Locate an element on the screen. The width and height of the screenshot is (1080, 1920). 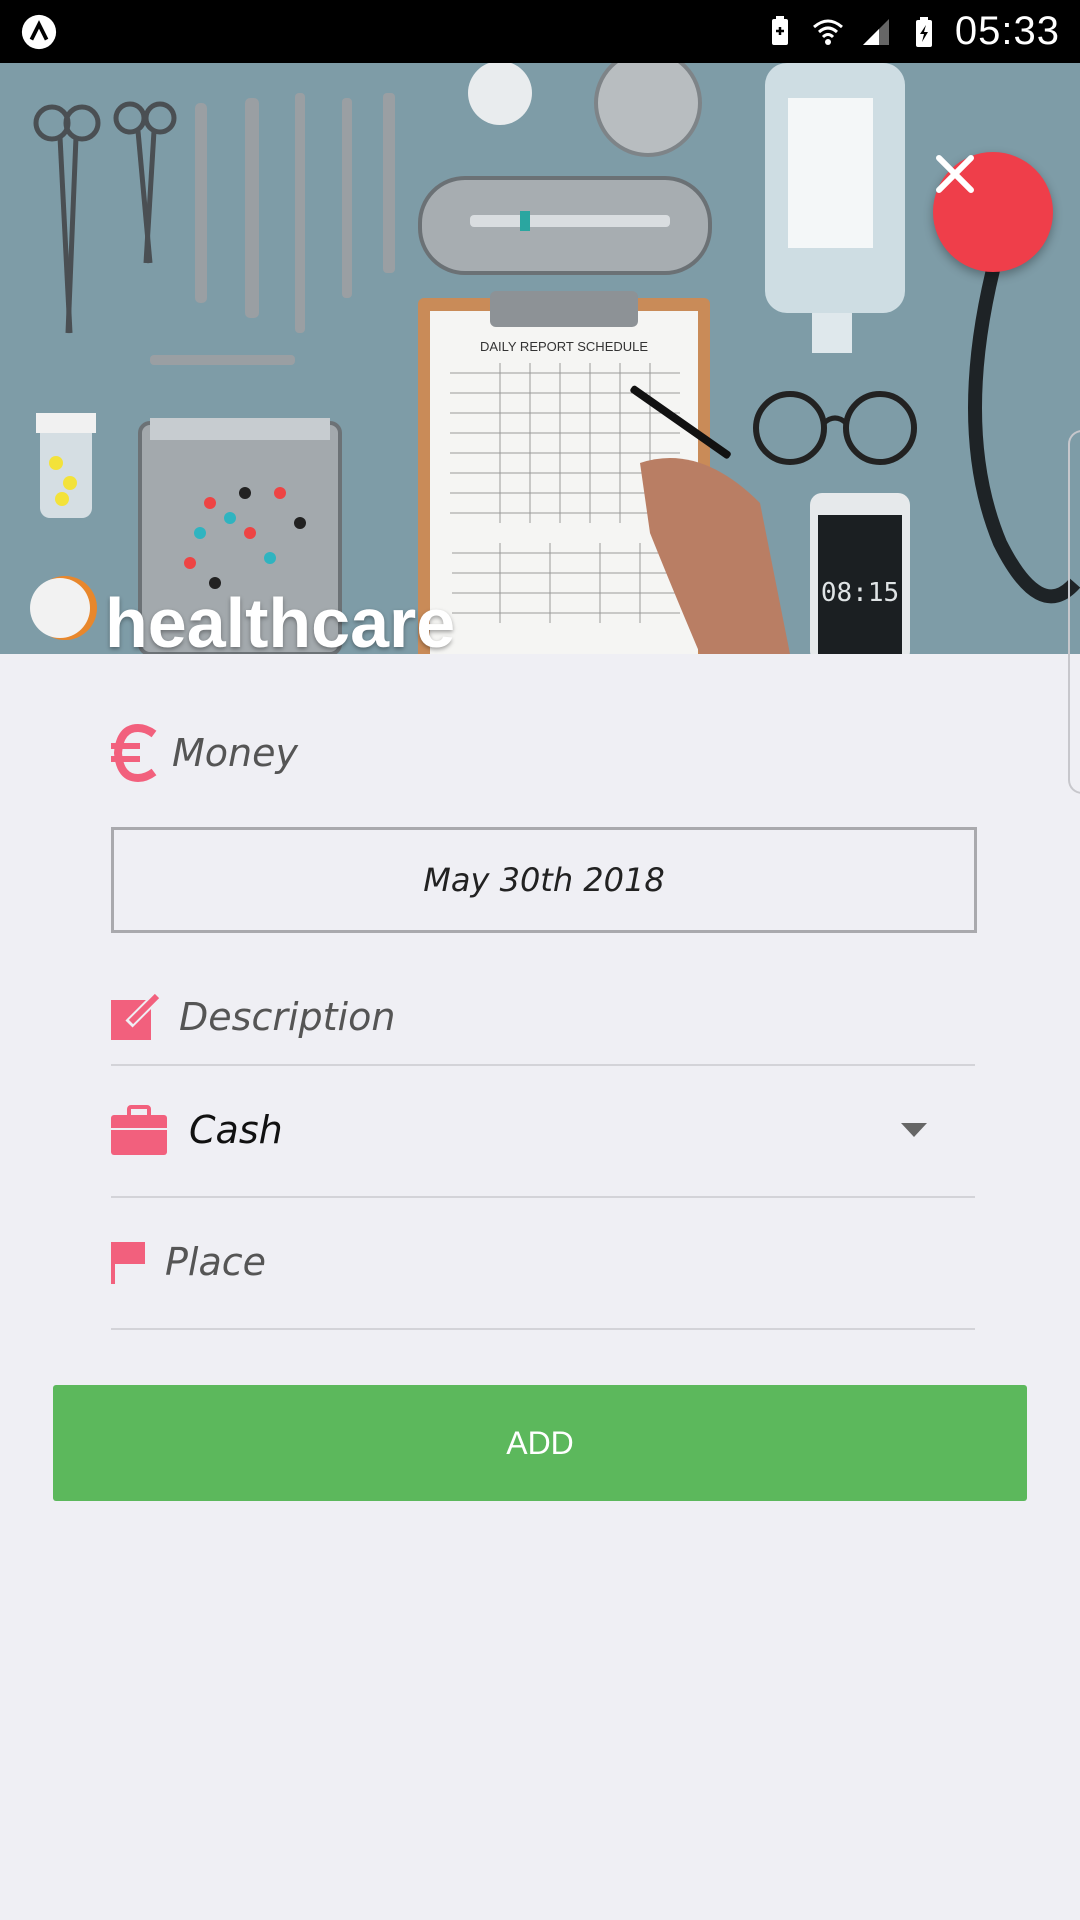
place-input: Place is located at coordinates (543, 1263).